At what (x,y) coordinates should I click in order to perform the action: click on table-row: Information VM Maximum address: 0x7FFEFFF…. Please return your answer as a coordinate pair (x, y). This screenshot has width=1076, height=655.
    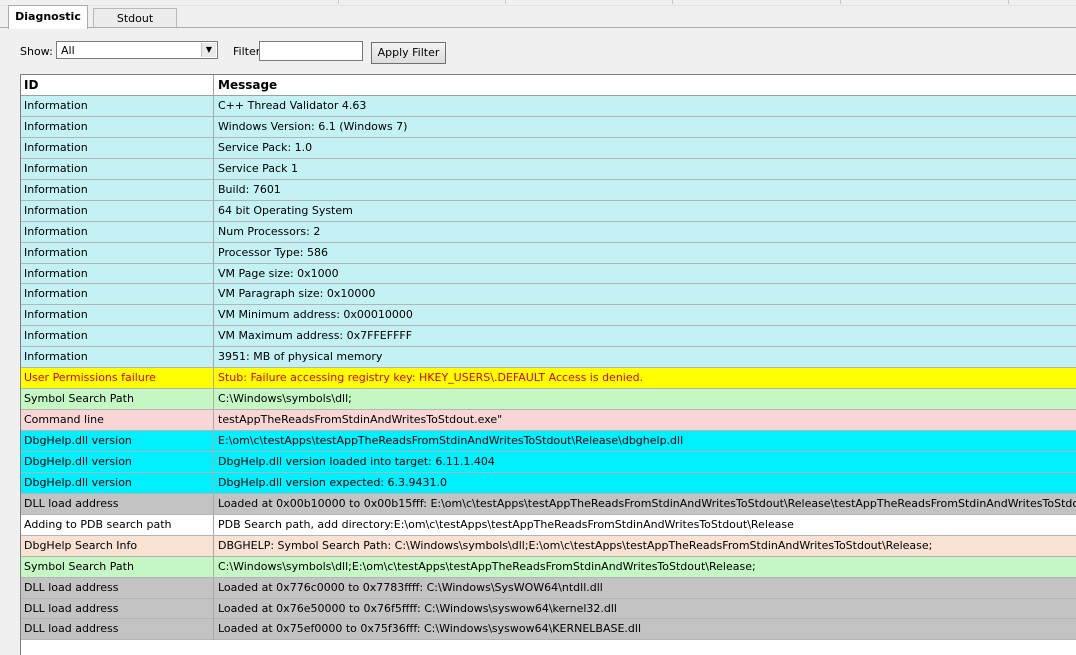
    Looking at the image, I should click on (548, 337).